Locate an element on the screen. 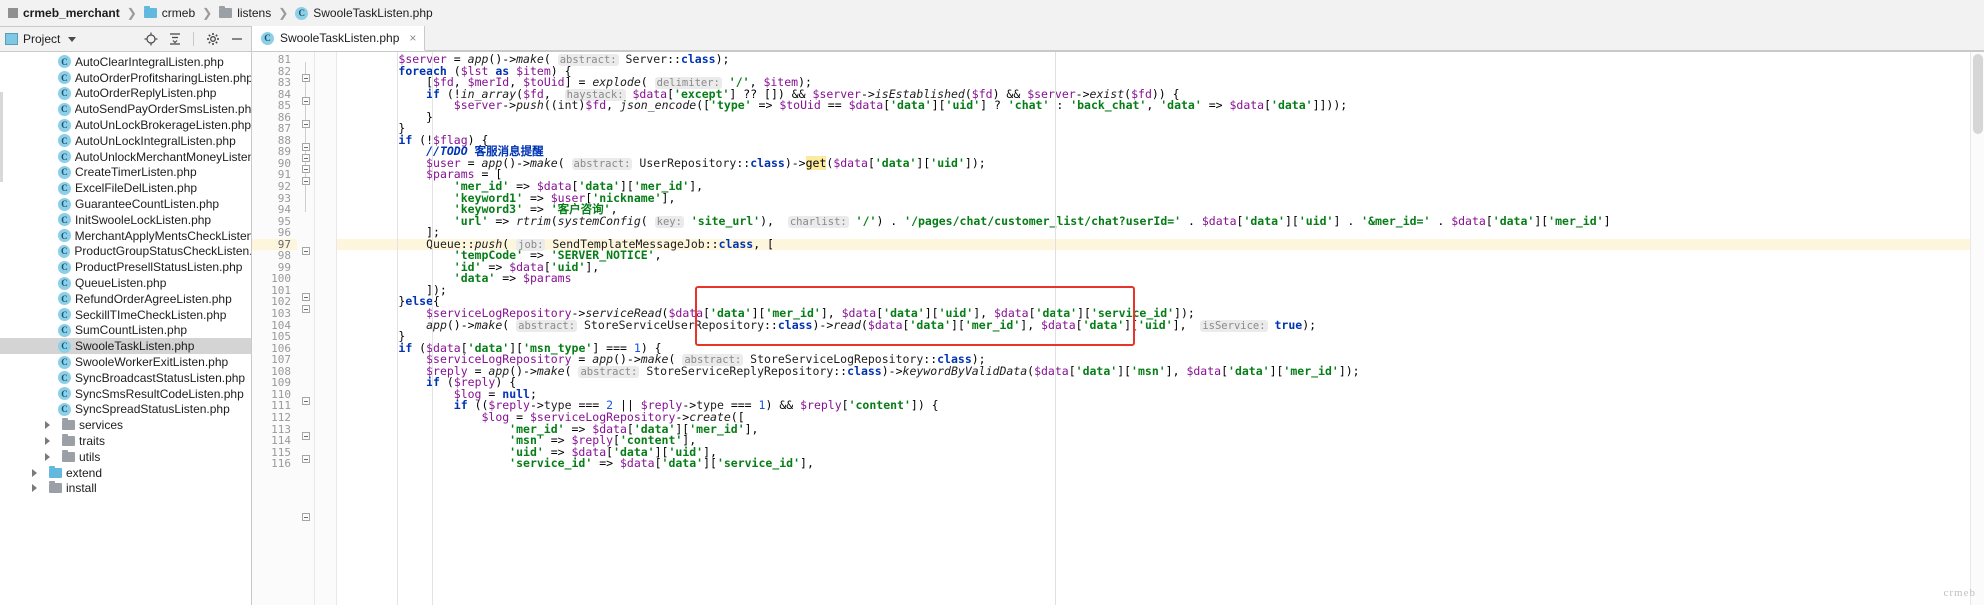 The image size is (1984, 605). code-line: 'data' => $params is located at coordinates (1153, 279).